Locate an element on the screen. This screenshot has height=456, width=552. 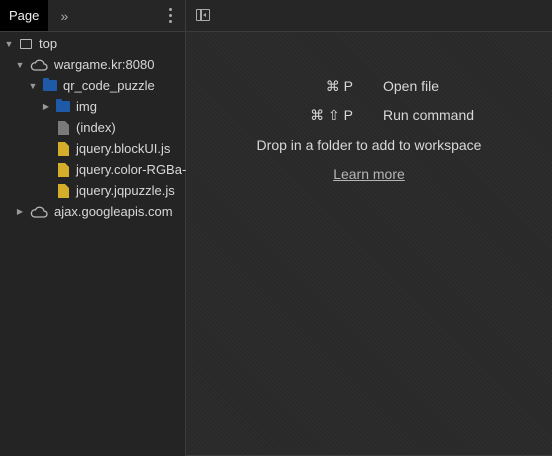
tree-item-jquery-color: jquery.color-RGBa-p is located at coordinates (97, 169).